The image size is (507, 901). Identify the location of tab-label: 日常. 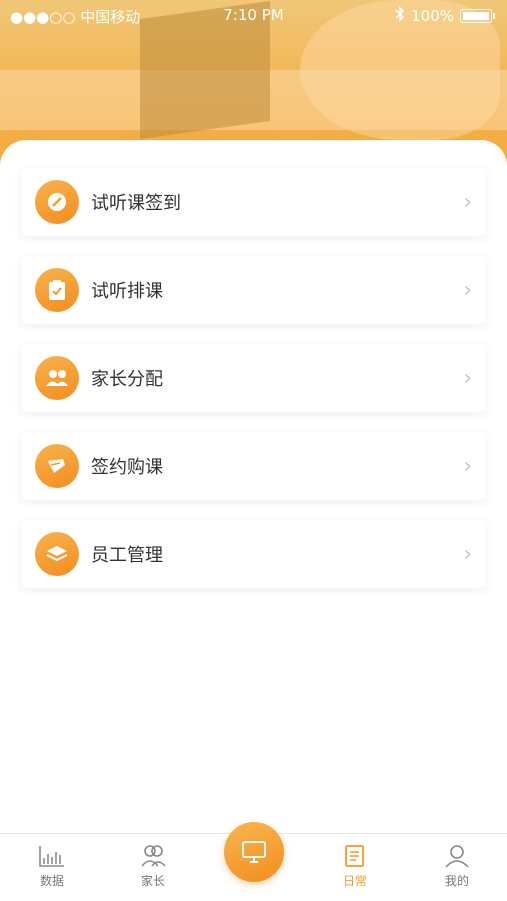
(354, 881).